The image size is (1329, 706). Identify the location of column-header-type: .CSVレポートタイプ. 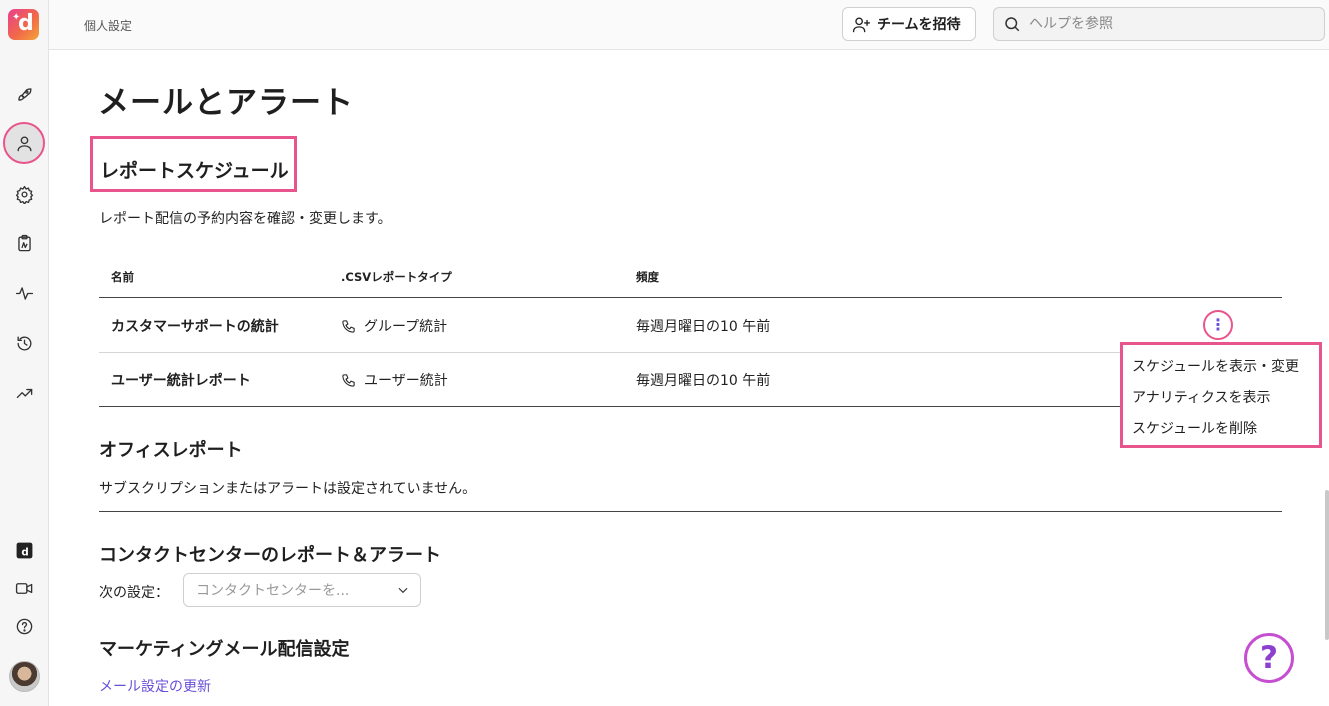
(396, 277).